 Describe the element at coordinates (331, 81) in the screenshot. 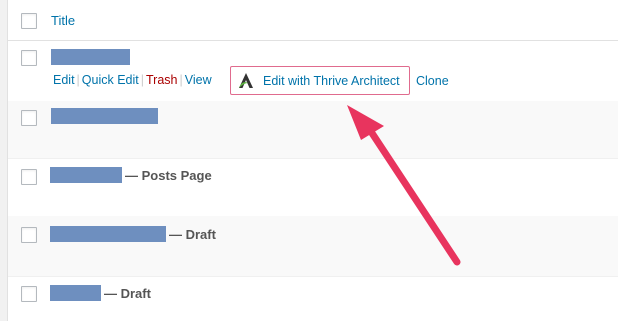

I see `edit-with-thrive-architect-label: Edit with Thrive Architect` at that location.